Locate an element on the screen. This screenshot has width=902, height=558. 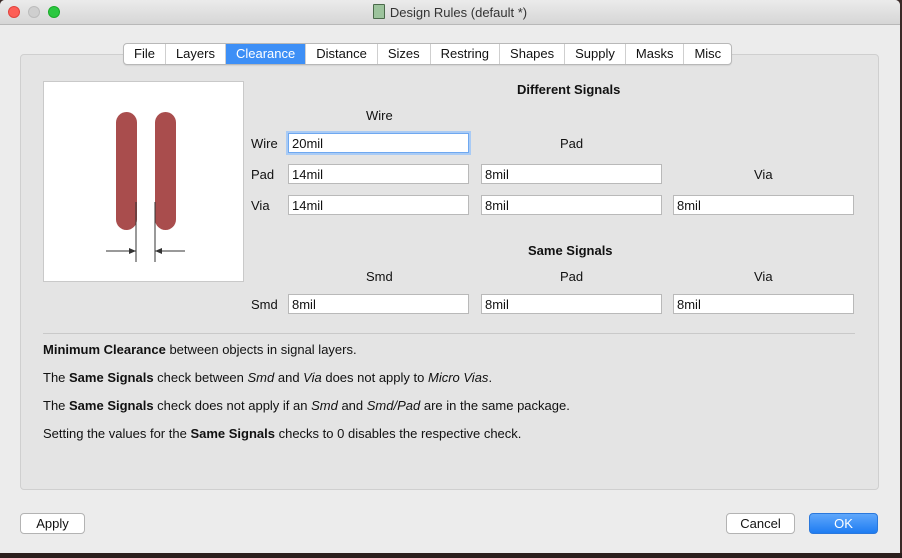
clearance-preview-image is located at coordinates (143, 181).